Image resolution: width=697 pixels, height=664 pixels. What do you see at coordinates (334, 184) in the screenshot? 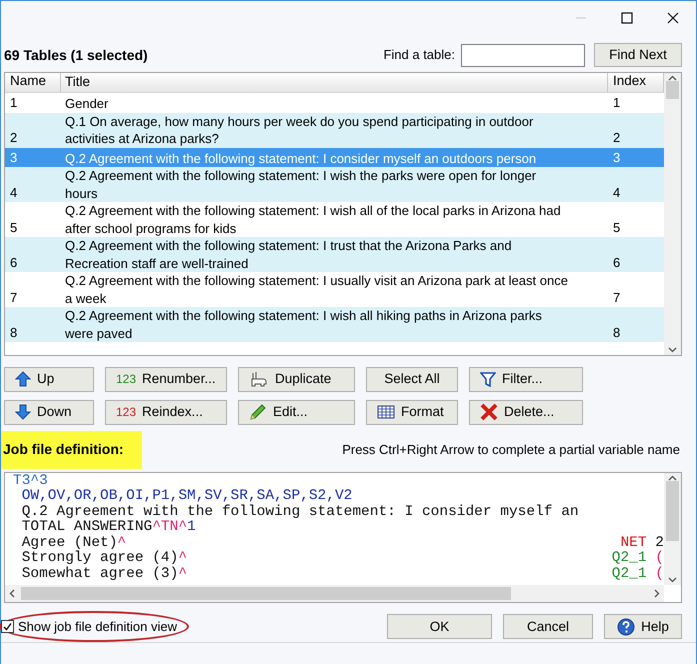
I see `table-row: 4 Q.2 Agreement with the following statement: I wish the parks were open for longer hours 4` at bounding box center [334, 184].